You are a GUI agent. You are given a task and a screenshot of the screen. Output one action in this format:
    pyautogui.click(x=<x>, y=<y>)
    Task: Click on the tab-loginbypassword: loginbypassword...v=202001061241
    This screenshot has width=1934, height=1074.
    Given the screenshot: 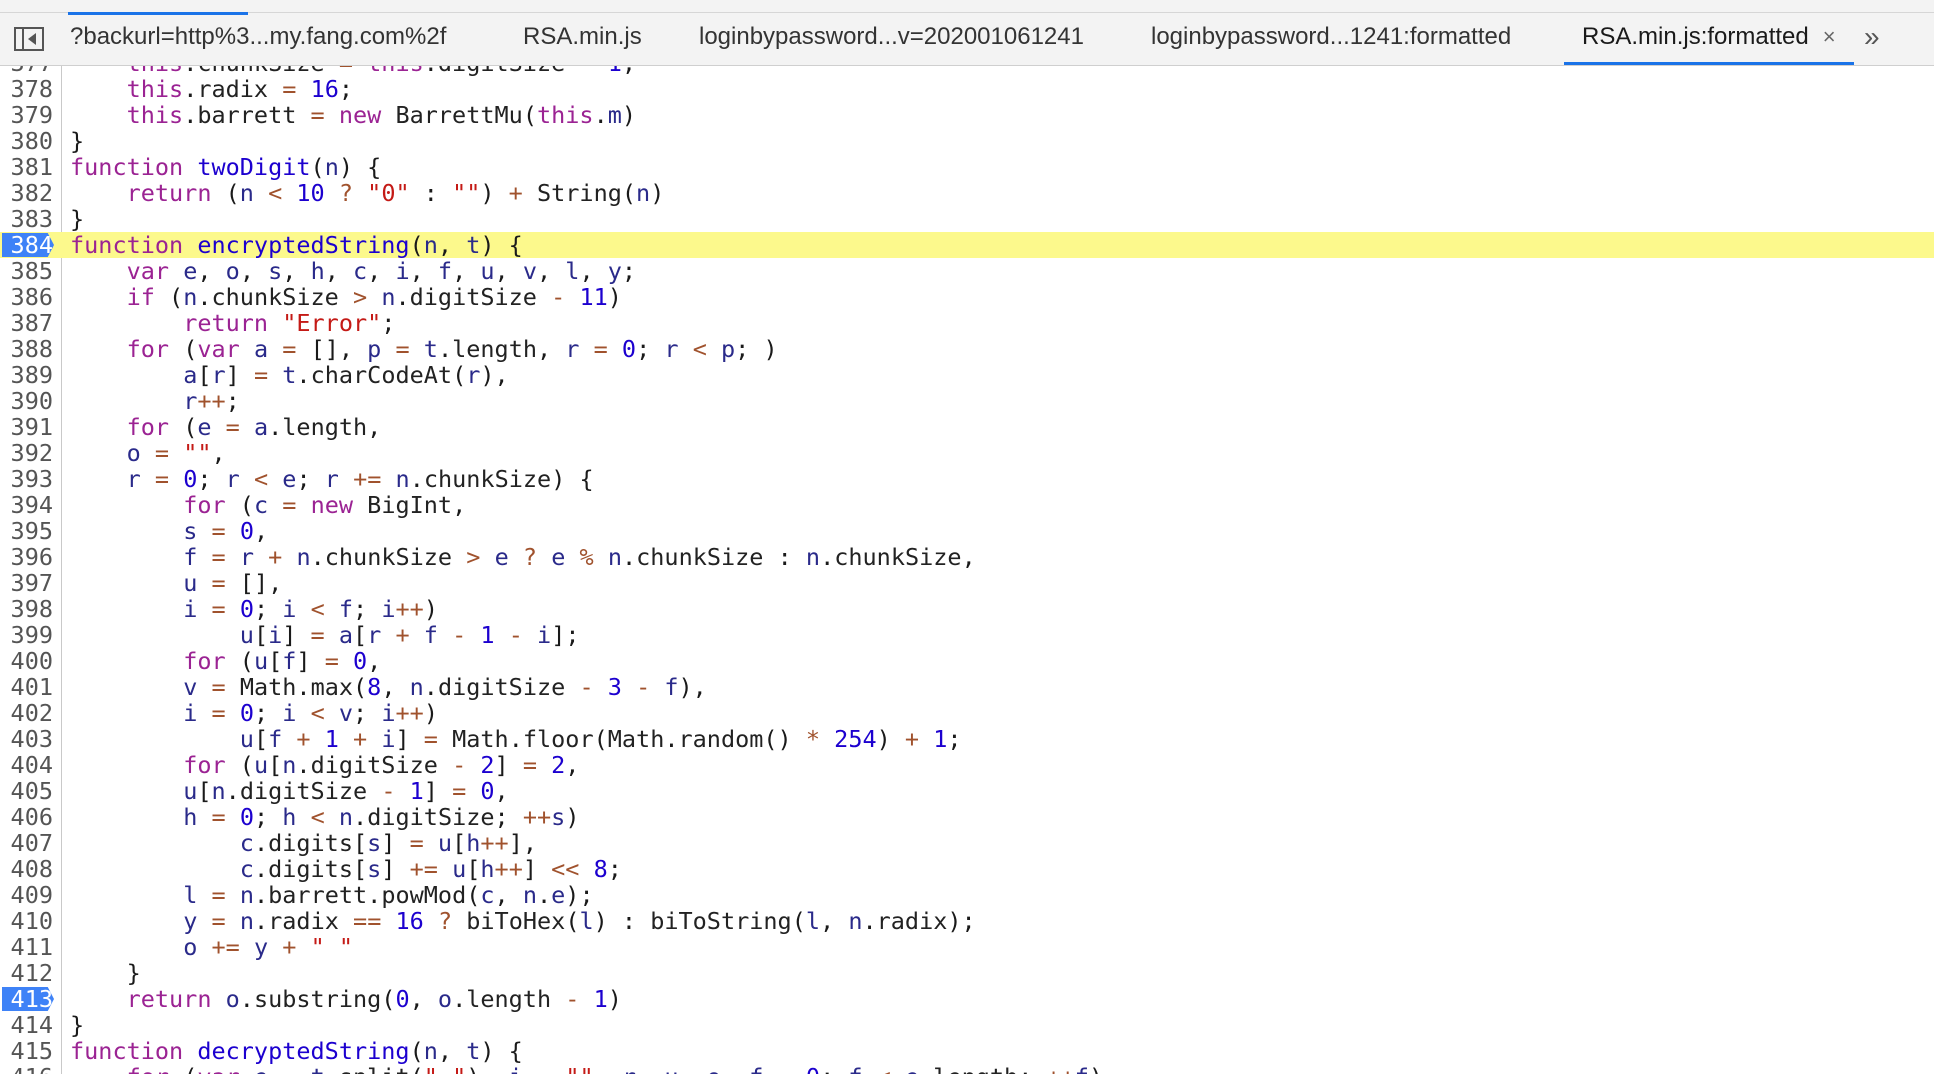 What is the action you would take?
    pyautogui.click(x=891, y=38)
    